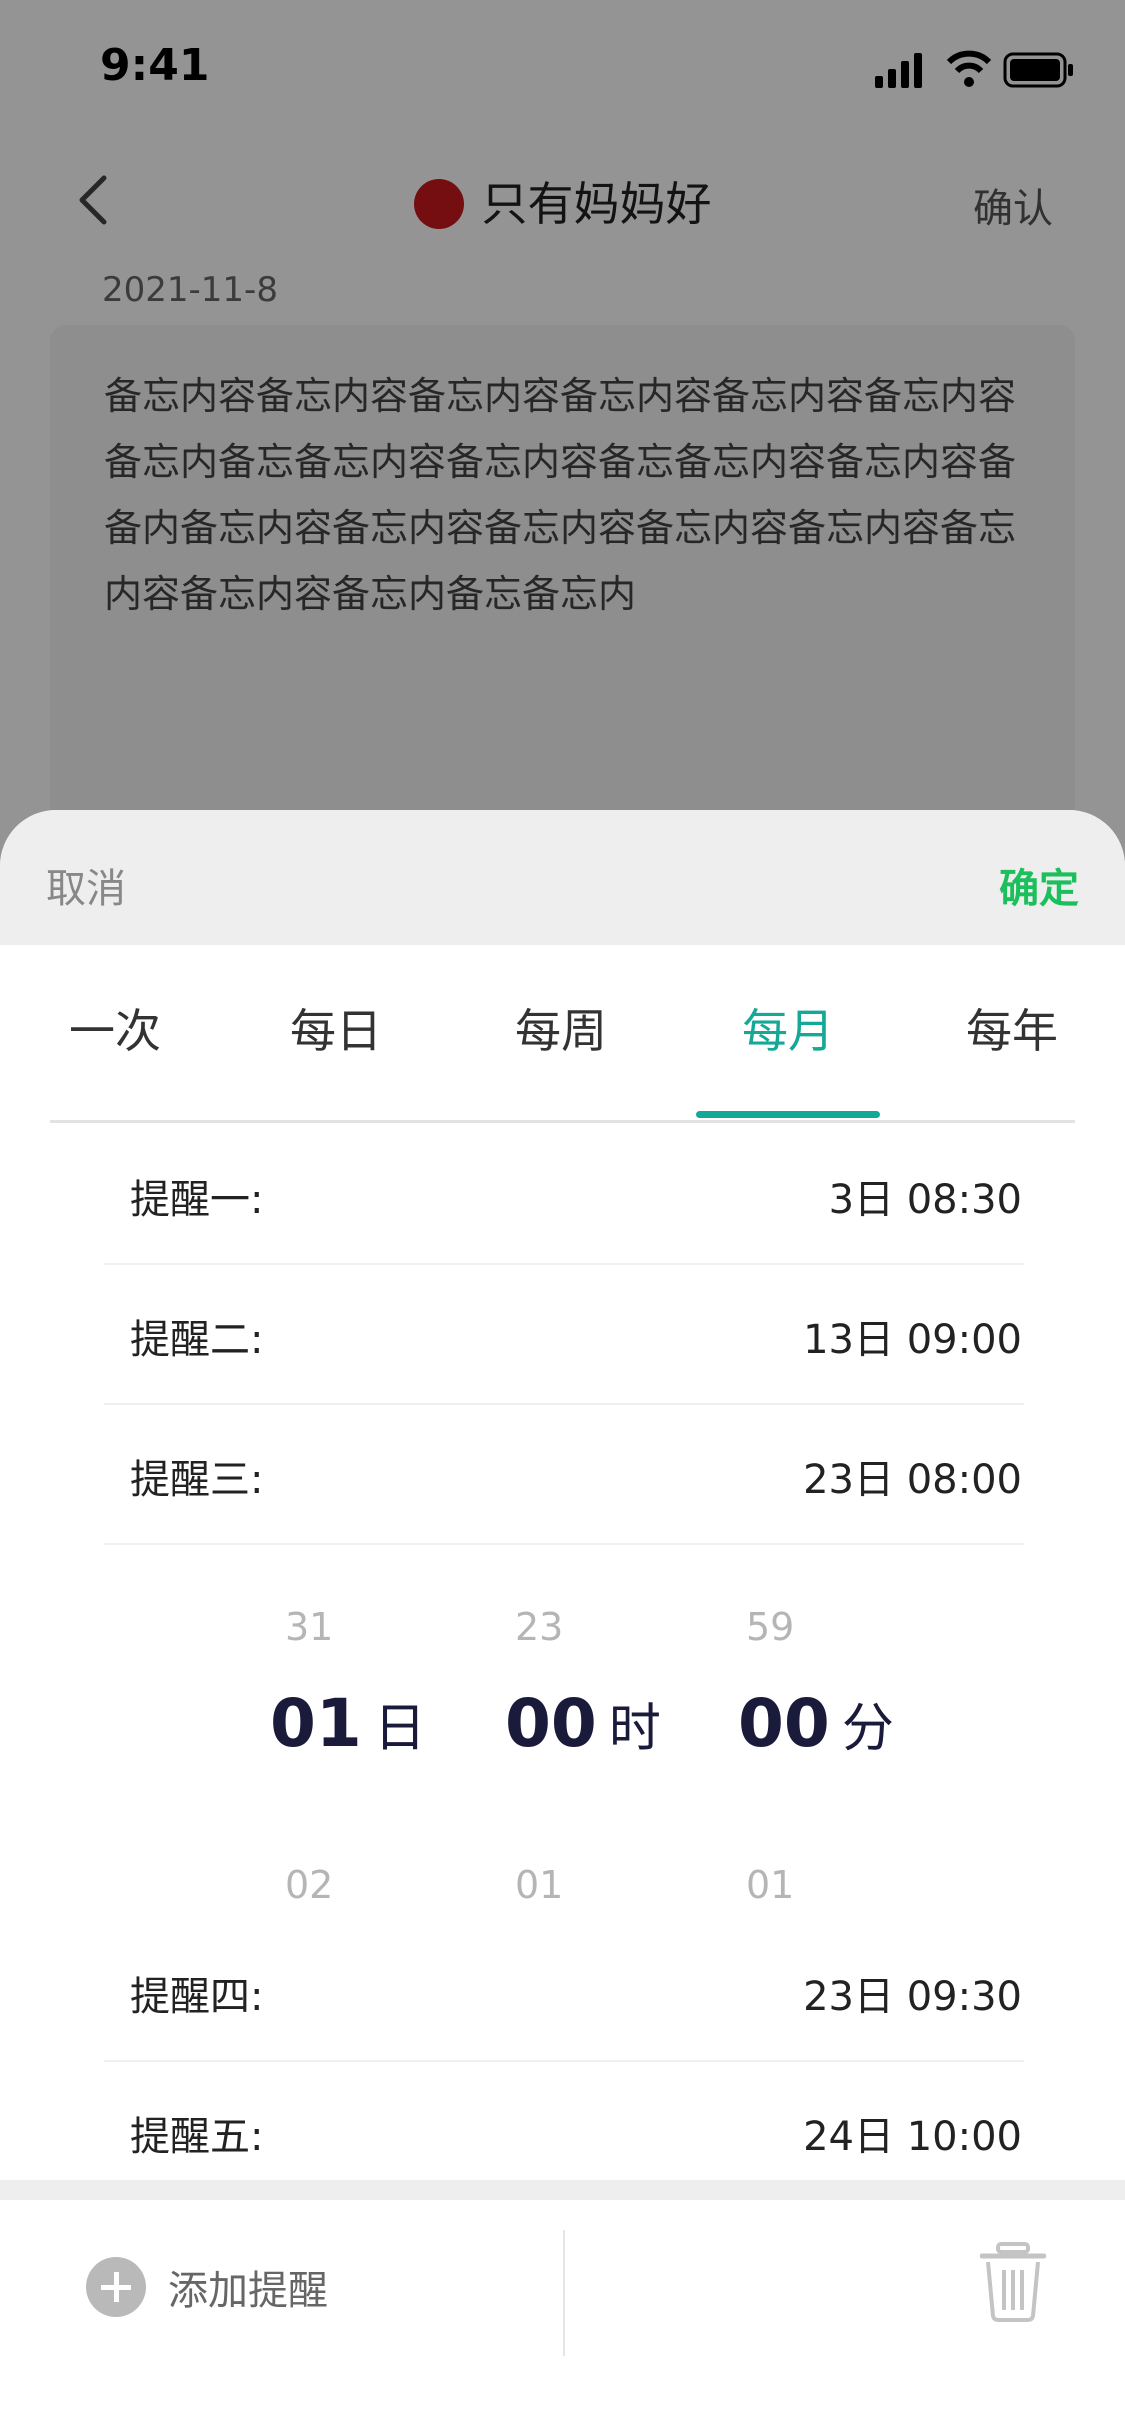  Describe the element at coordinates (564, 1474) in the screenshot. I see `reminder-item: 提醒三: 23日 08:00` at that location.